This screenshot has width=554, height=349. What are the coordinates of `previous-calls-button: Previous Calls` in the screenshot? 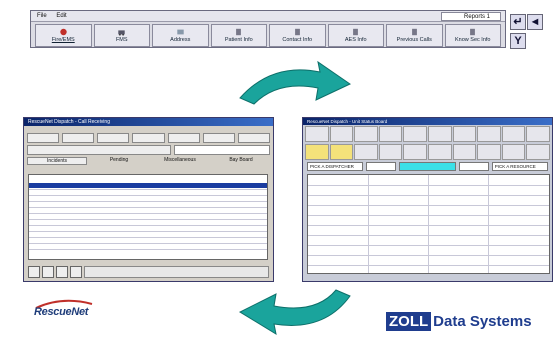 It's located at (414, 35).